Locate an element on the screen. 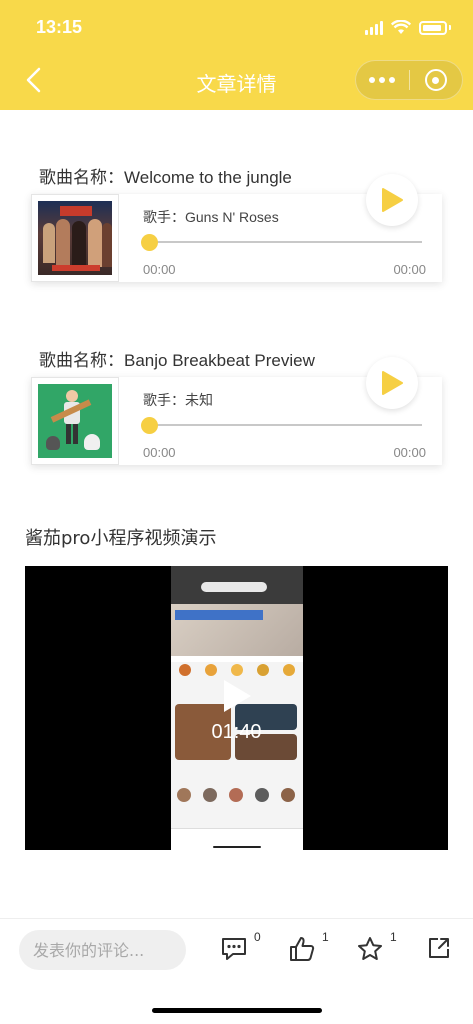 This screenshot has width=473, height=1024. status-icons is located at coordinates (408, 27).